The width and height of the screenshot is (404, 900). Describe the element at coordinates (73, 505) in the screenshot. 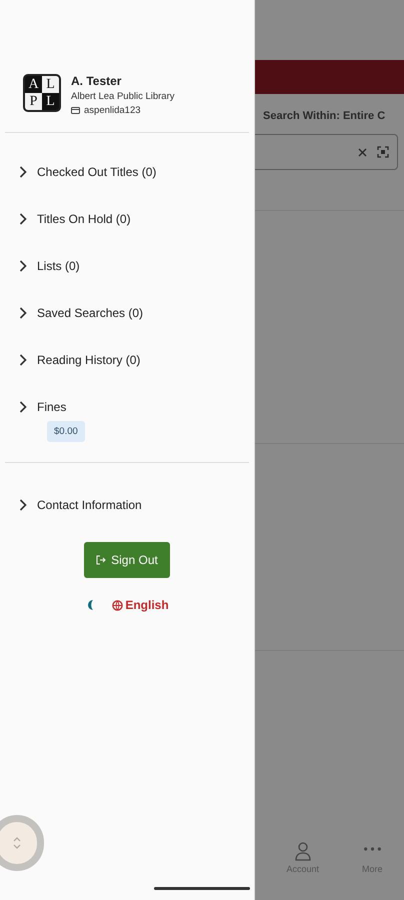

I see `menu-item: Contact Information` at that location.